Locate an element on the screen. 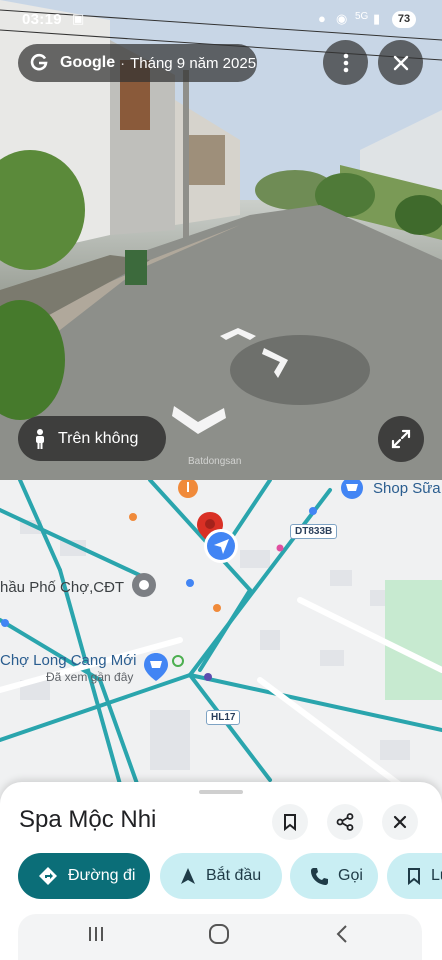  market-marker-icon is located at coordinates (156, 667).